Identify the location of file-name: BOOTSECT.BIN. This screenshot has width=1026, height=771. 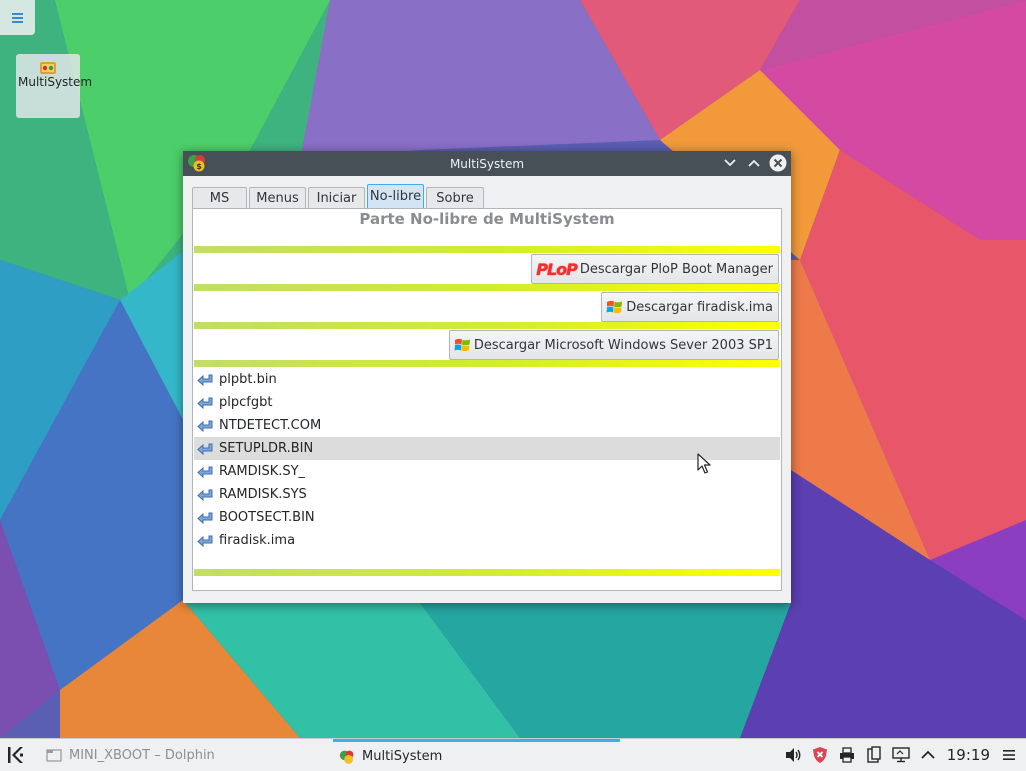
(267, 517).